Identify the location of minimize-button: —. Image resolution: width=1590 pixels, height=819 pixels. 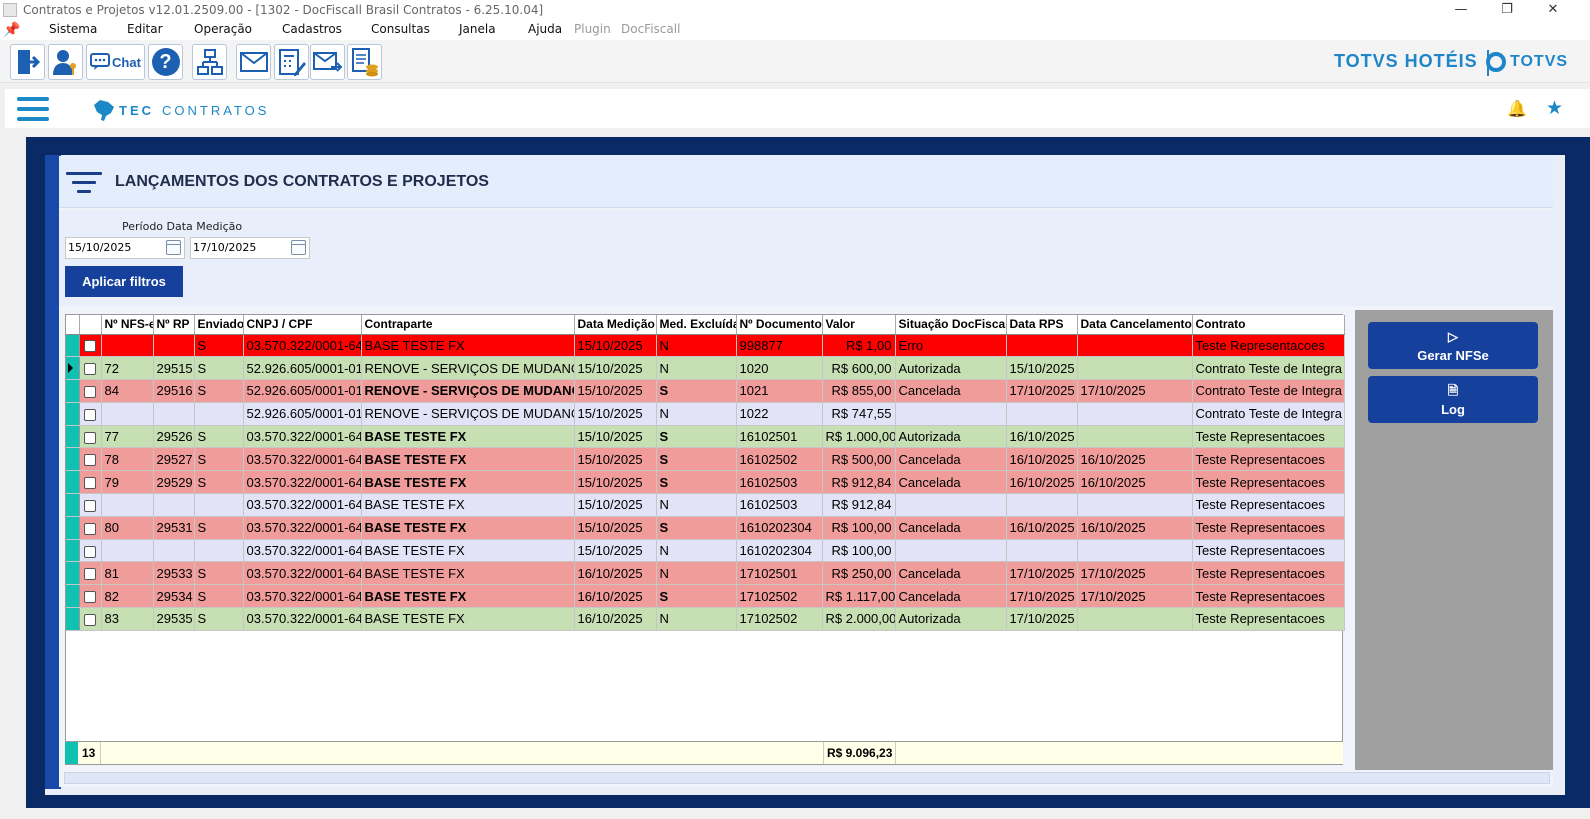
(1461, 9).